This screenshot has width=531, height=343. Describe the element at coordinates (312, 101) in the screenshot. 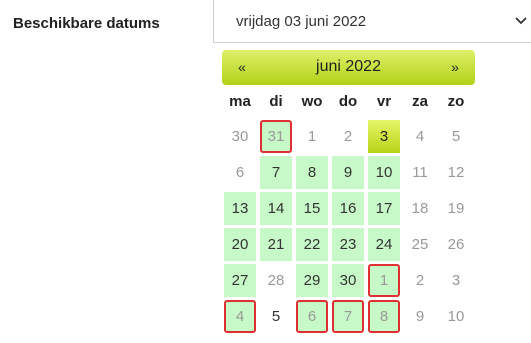

I see `weekday-wed: wo` at that location.